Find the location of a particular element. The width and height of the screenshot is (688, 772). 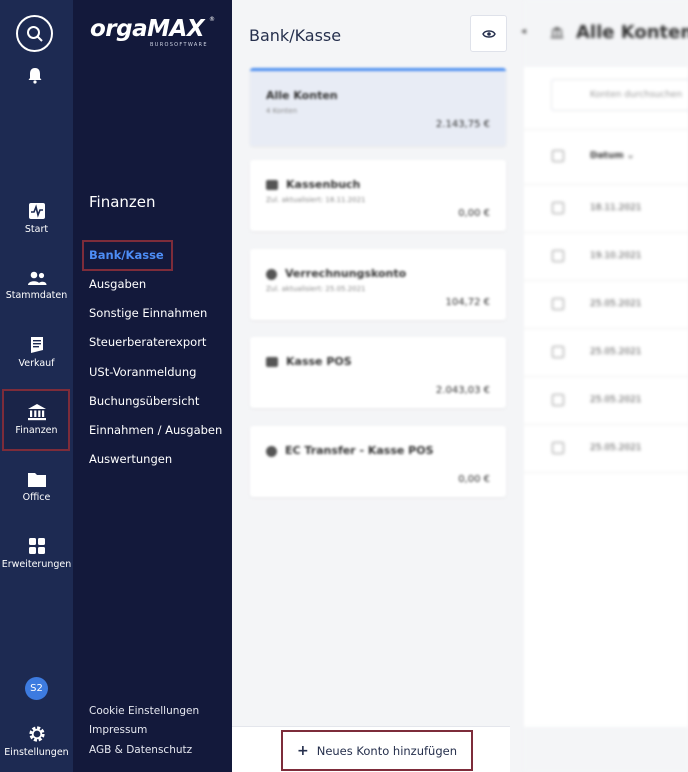

rail-item-verkauf: Verkauf is located at coordinates (36, 352).